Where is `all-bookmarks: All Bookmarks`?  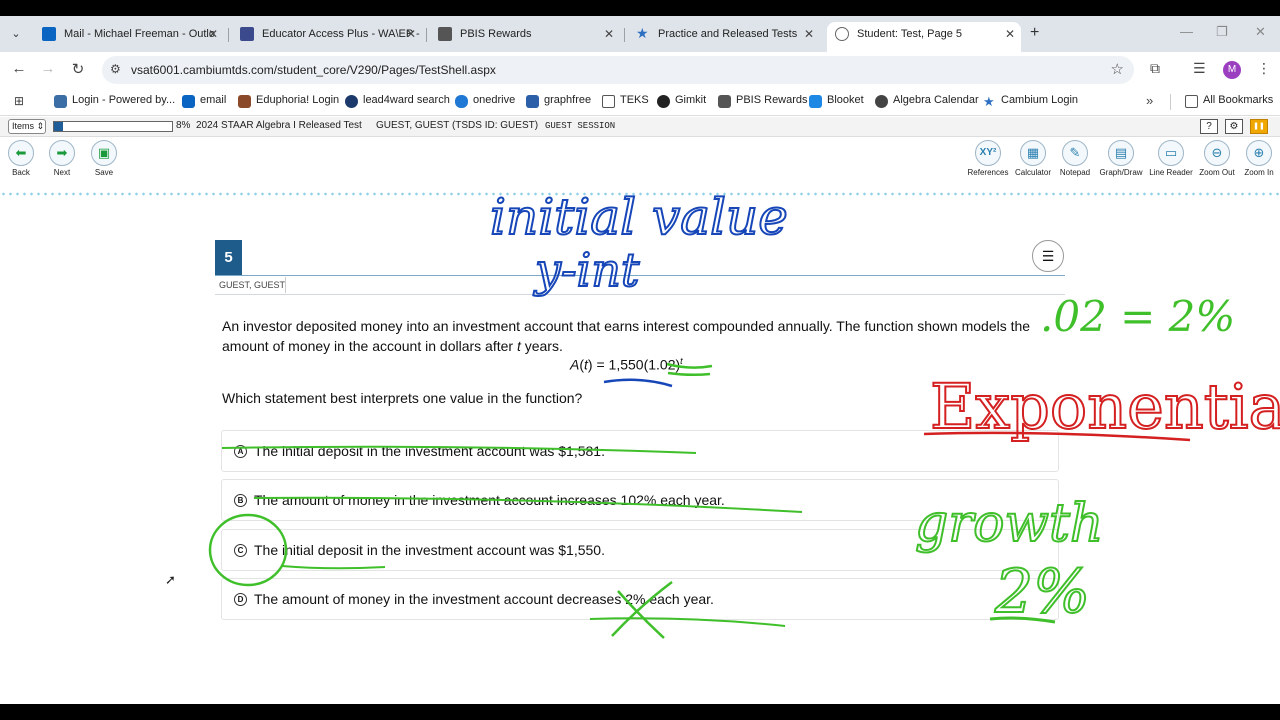 all-bookmarks: All Bookmarks is located at coordinates (1229, 101).